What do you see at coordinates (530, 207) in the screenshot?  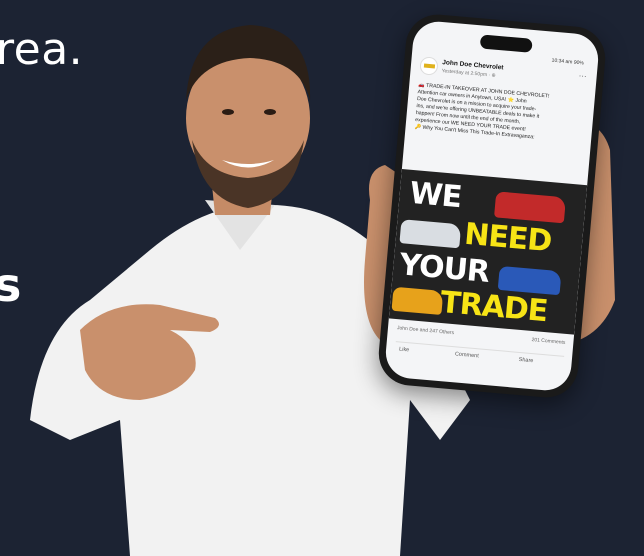 I see `red-truck-image` at bounding box center [530, 207].